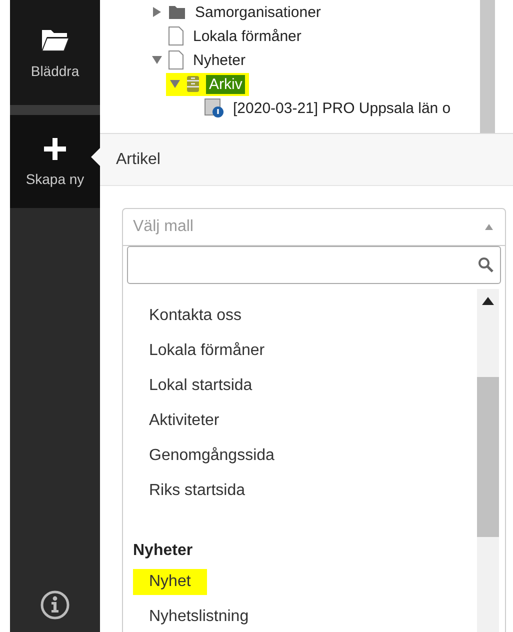 The height and width of the screenshot is (632, 513). Describe the element at coordinates (199, 617) in the screenshot. I see `option-item: Nyhetslistning` at that location.